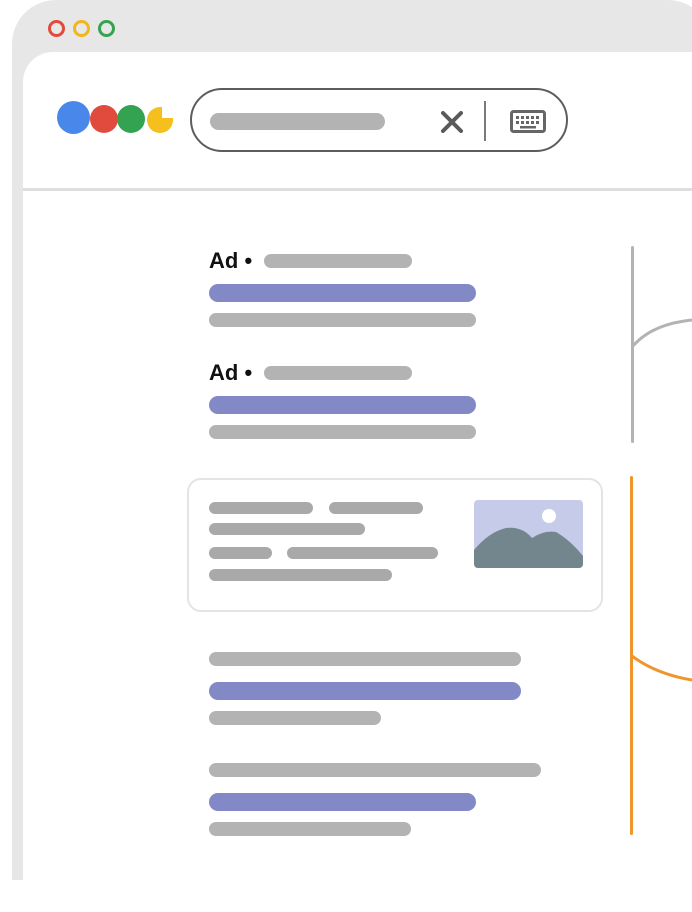  I want to click on window-minimize-button, so click(81, 28).